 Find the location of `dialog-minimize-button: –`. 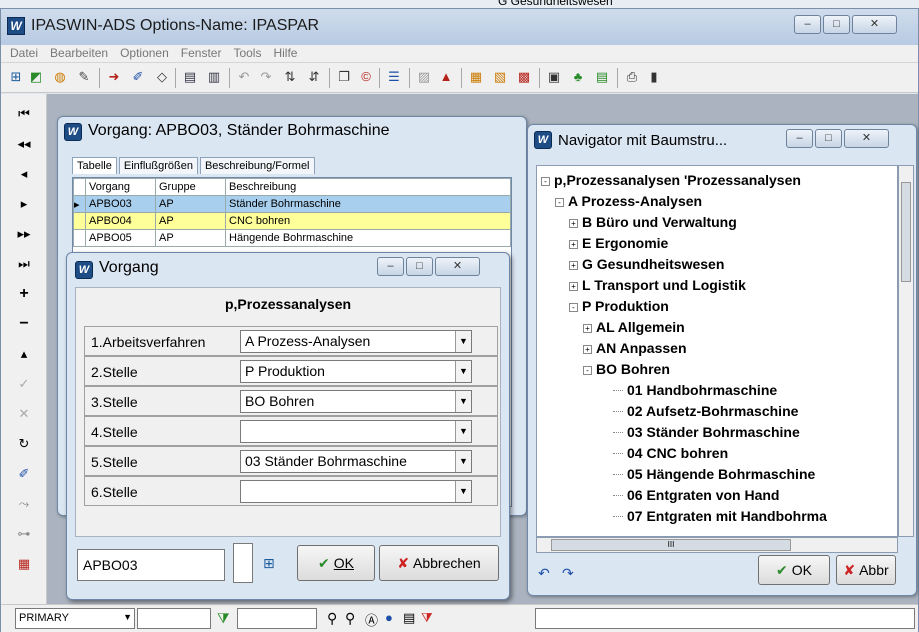

dialog-minimize-button: – is located at coordinates (390, 266).